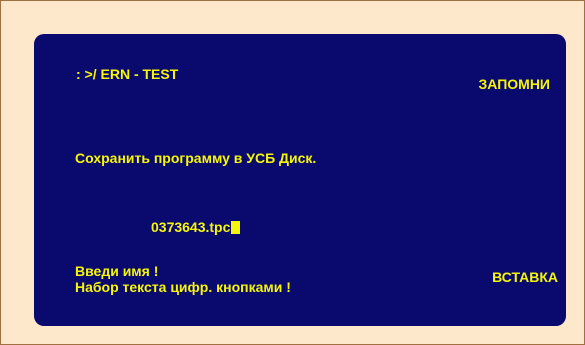  I want to click on text-cursor, so click(236, 227).